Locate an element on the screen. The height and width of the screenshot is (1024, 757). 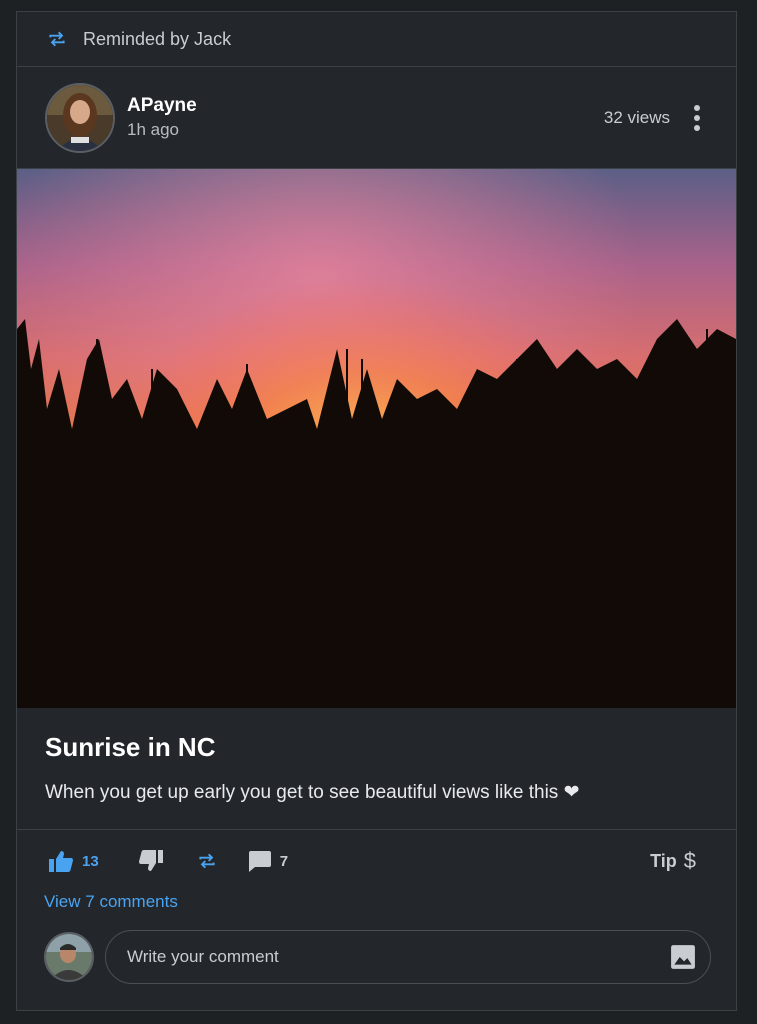
comment-composer is located at coordinates (376, 957).